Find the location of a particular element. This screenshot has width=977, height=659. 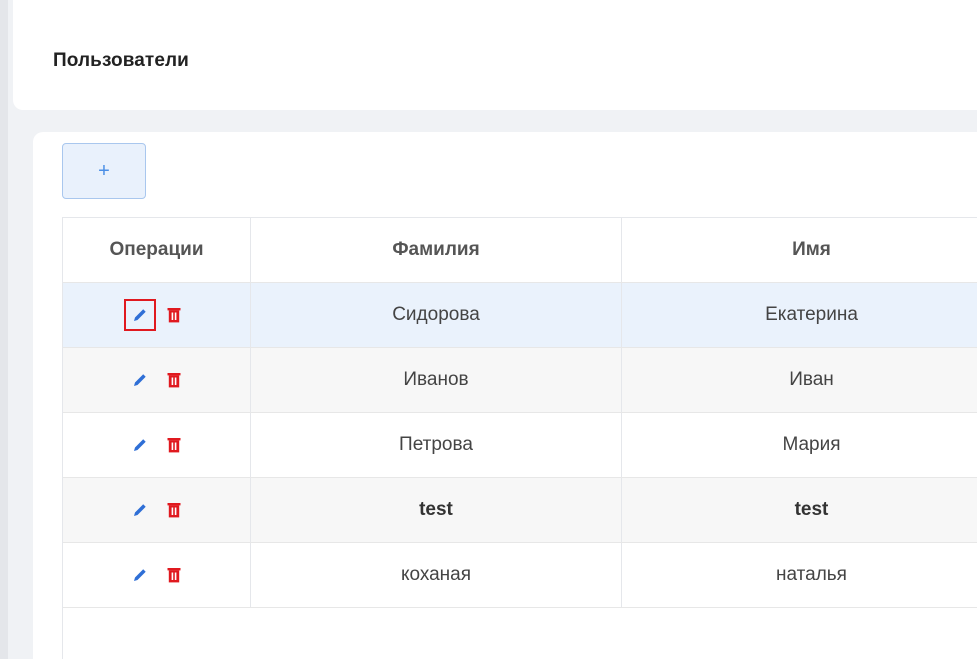

column-header-first-name: Имя is located at coordinates (799, 250).